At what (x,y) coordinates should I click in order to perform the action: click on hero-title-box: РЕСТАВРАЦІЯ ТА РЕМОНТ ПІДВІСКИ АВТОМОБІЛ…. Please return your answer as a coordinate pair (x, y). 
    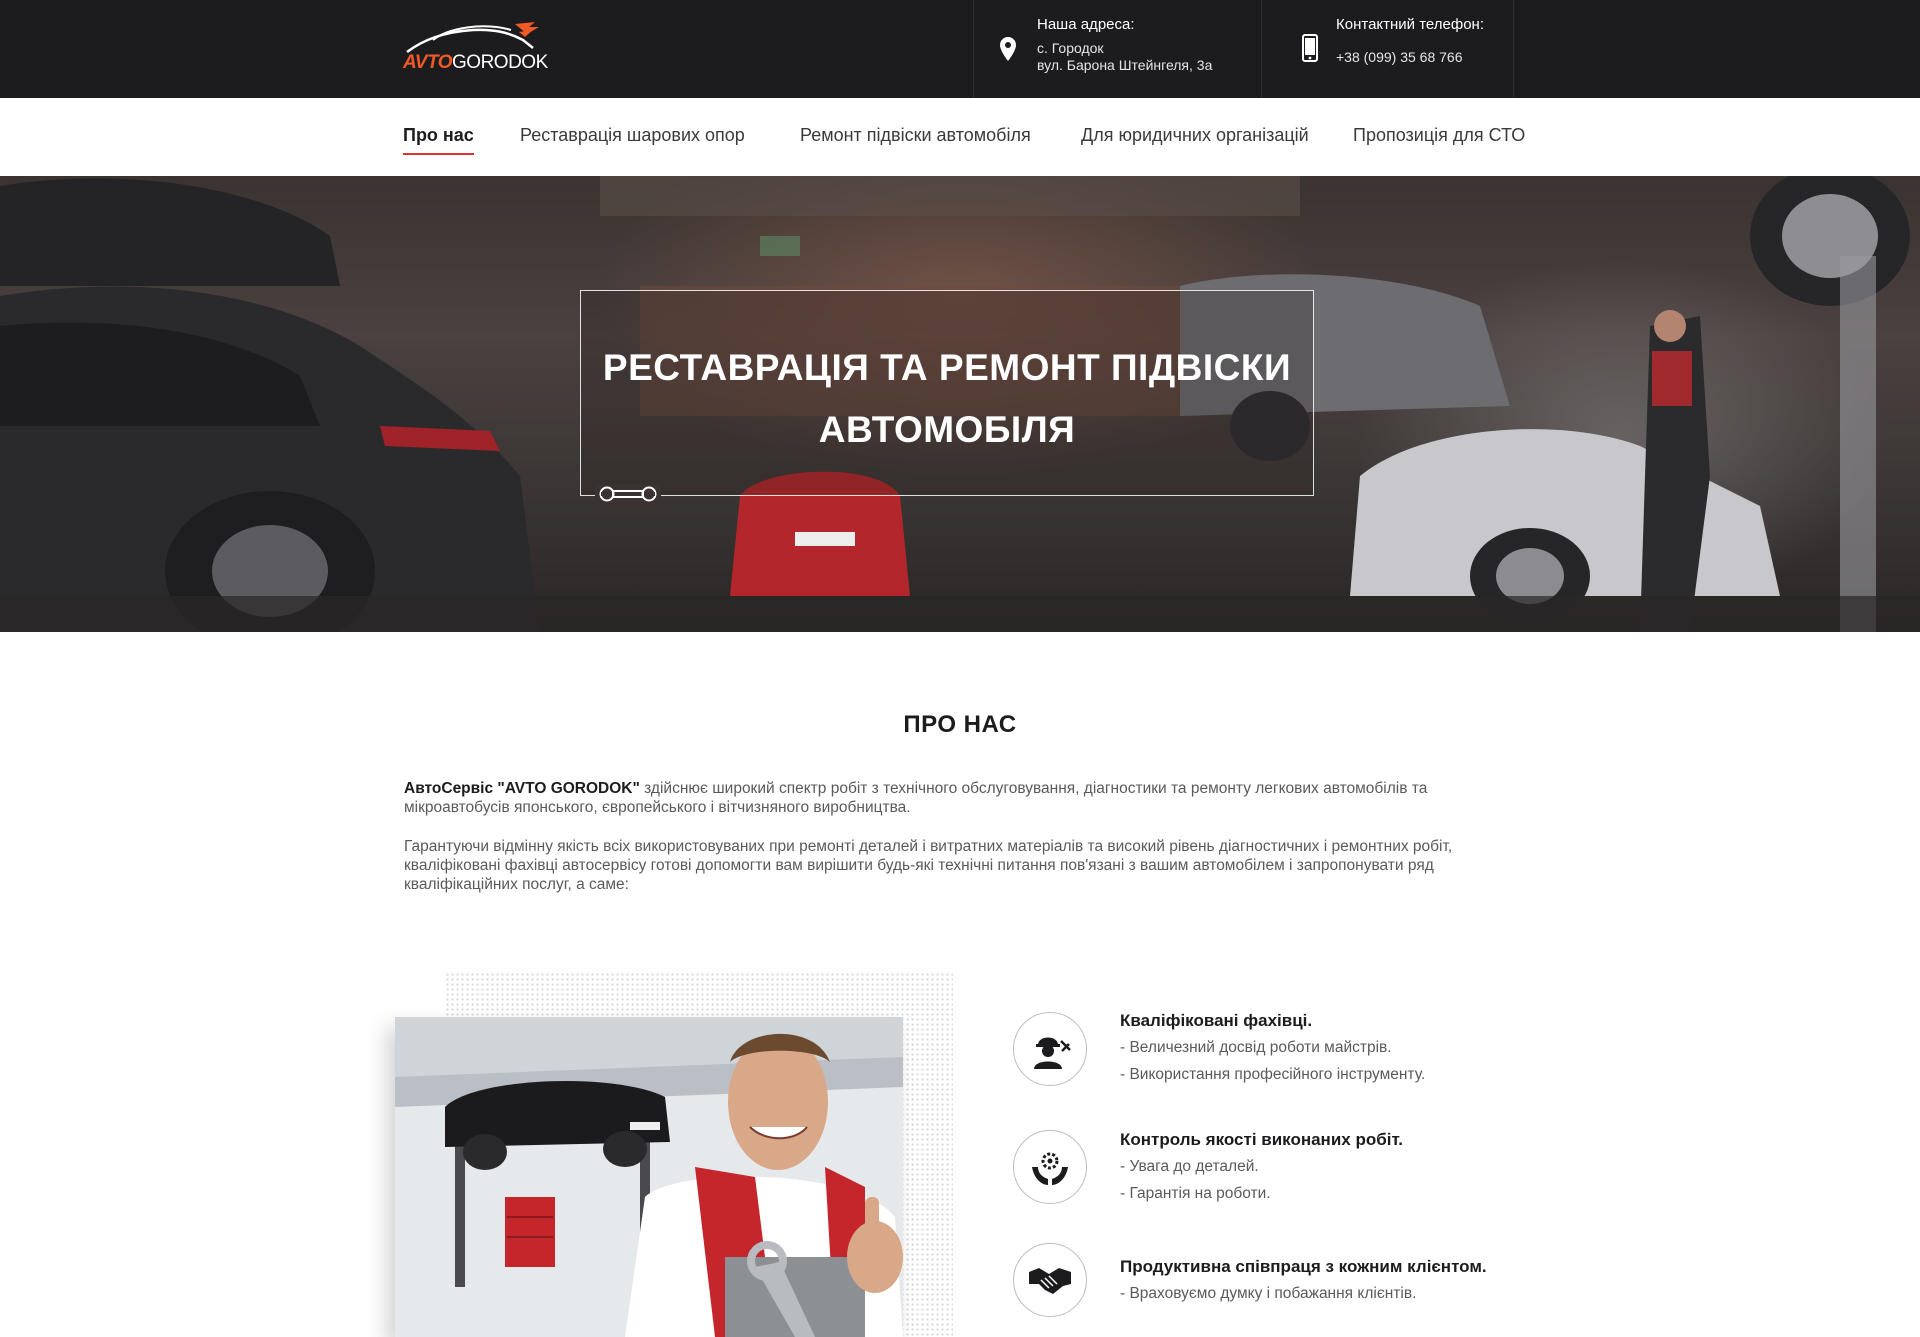
    Looking at the image, I should click on (947, 399).